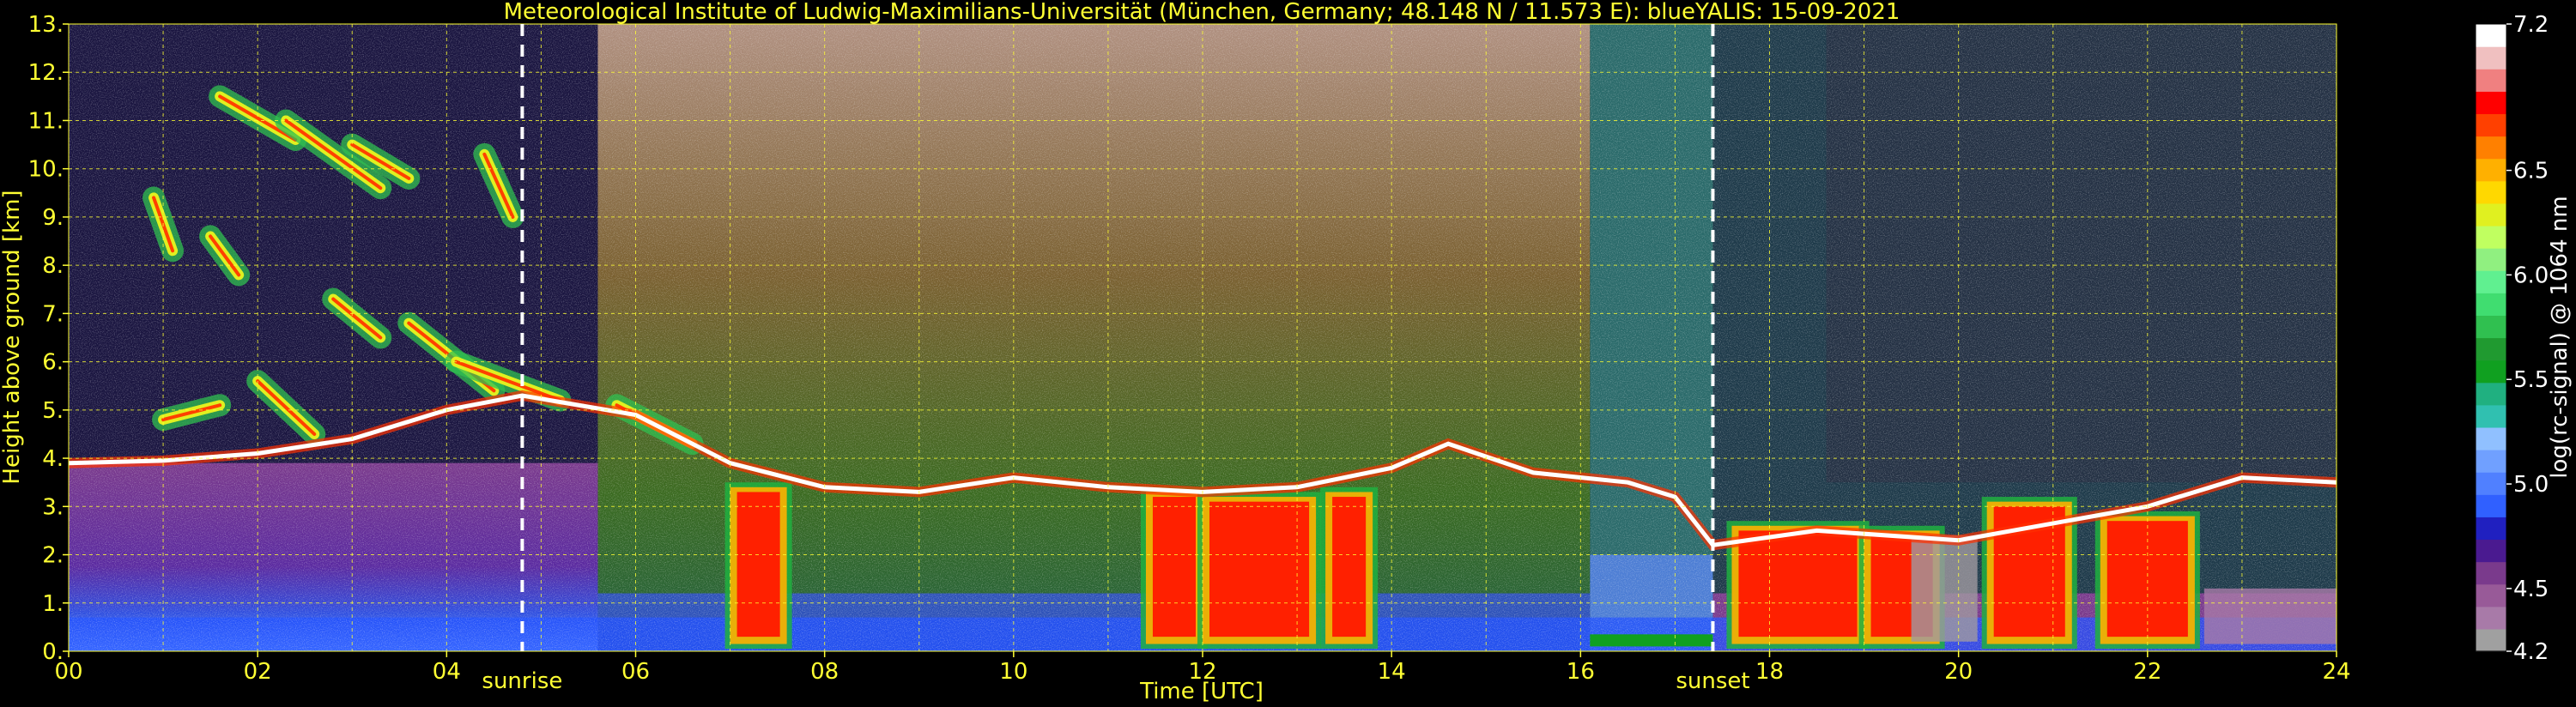  I want to click on y-tick-label: 10., so click(46, 170).